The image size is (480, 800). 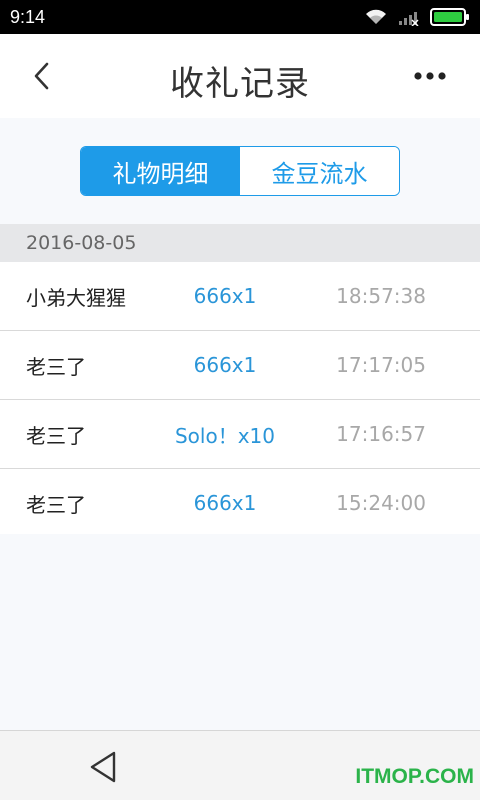 I want to click on triangle-back-icon, so click(x=103, y=767).